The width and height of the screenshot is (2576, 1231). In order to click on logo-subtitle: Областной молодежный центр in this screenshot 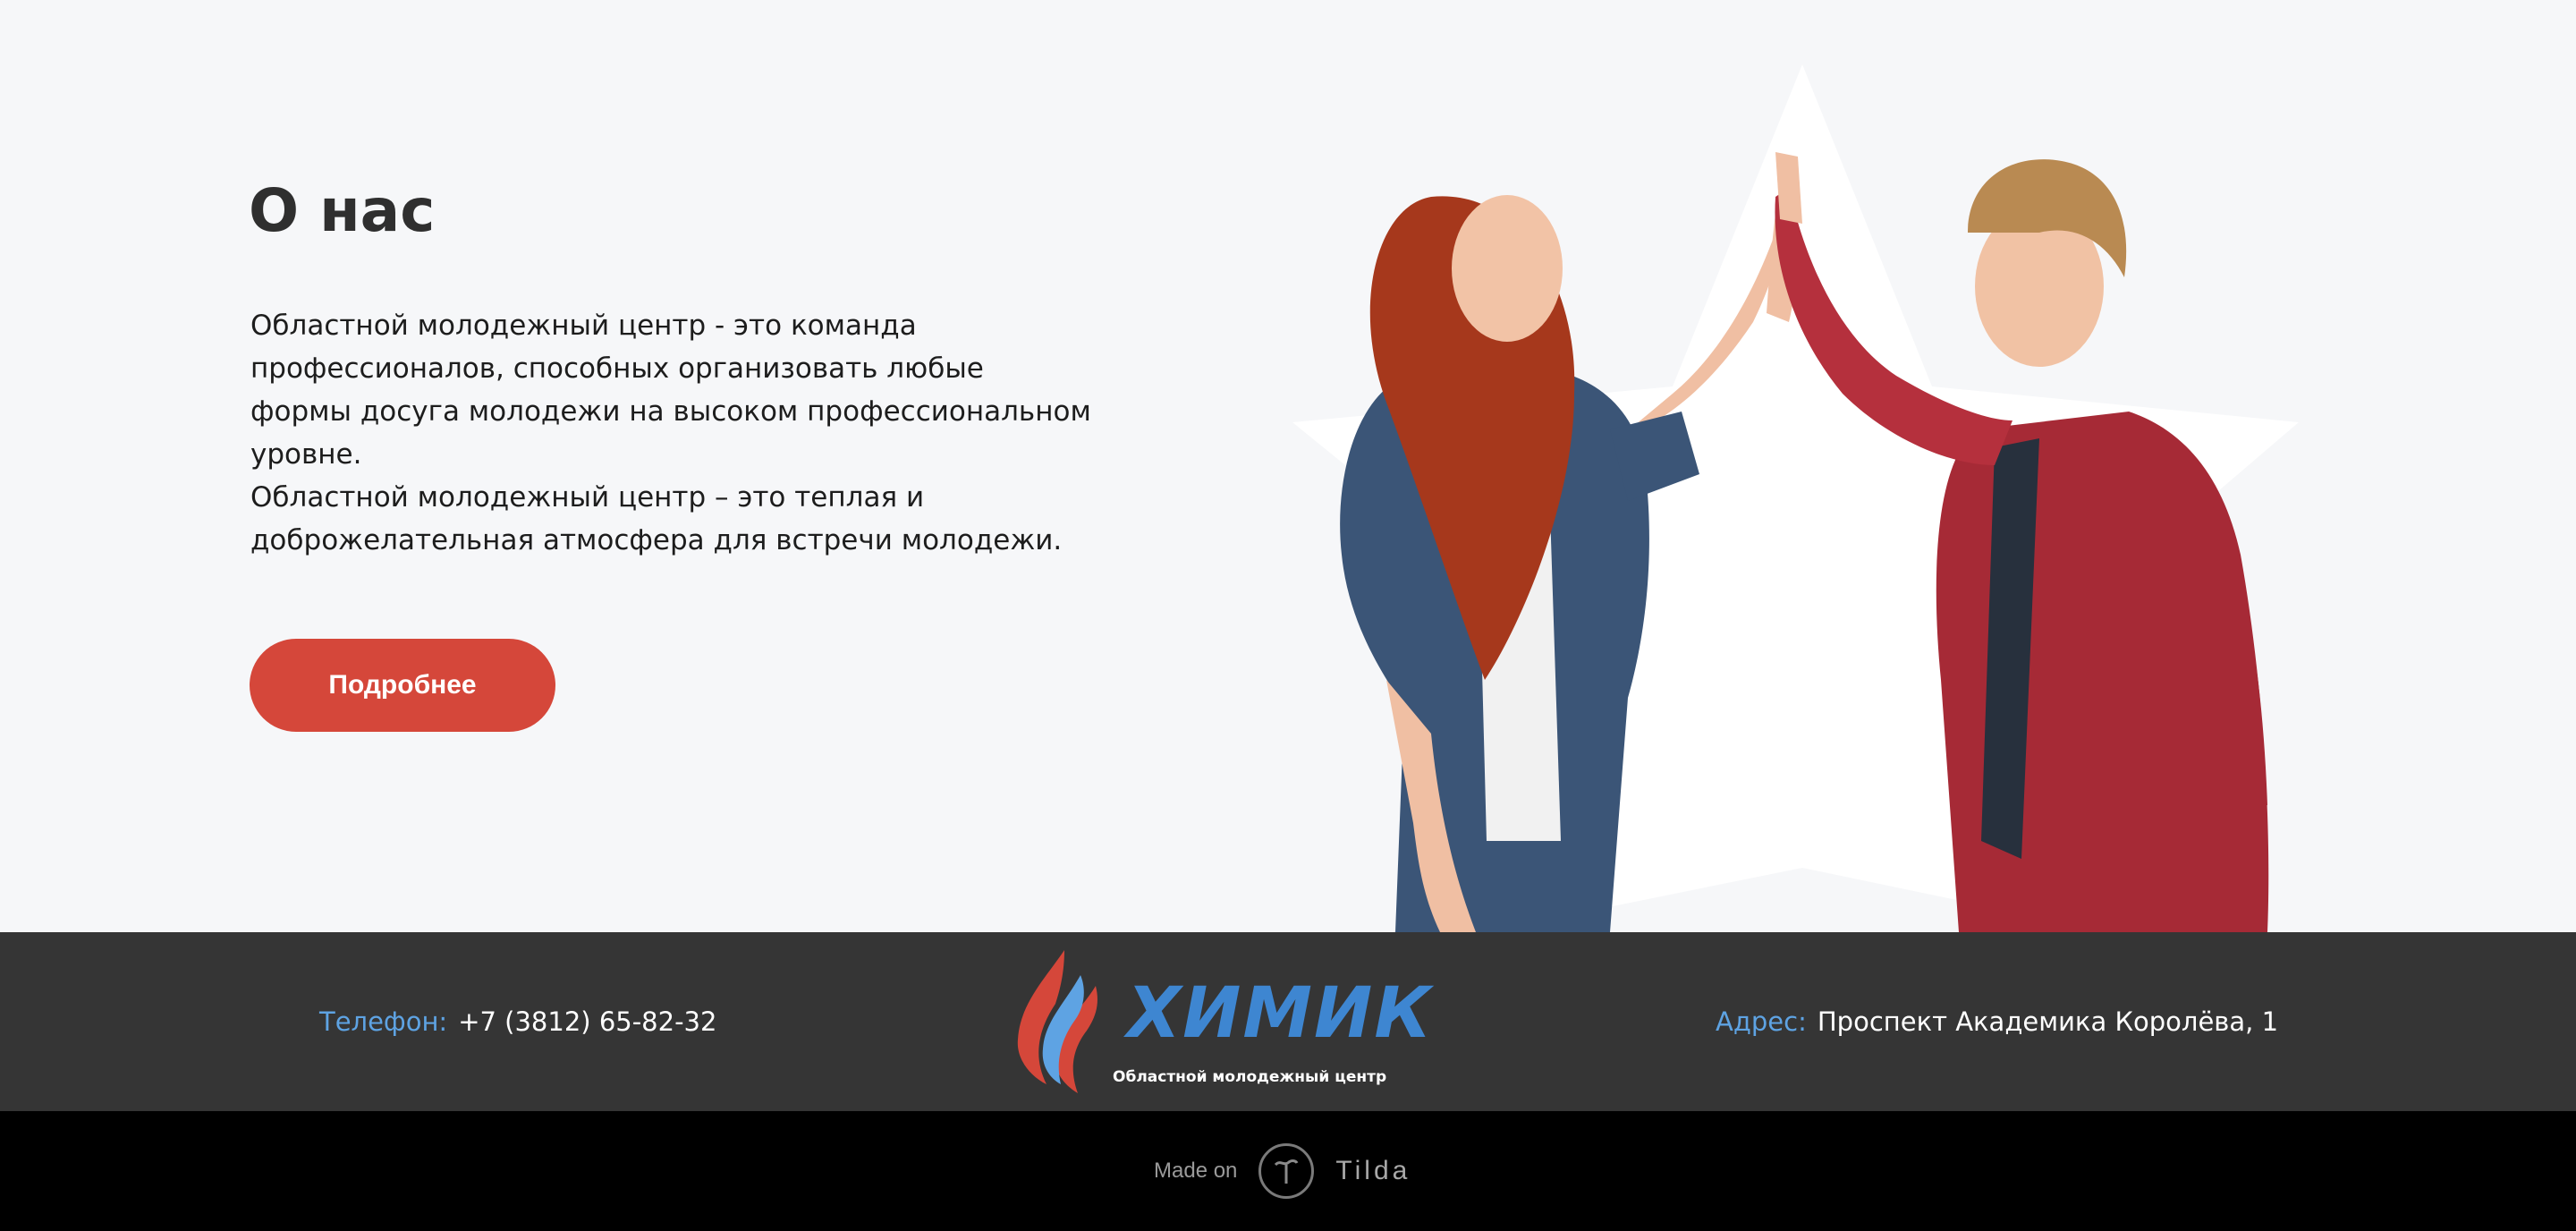, I will do `click(1250, 1077)`.